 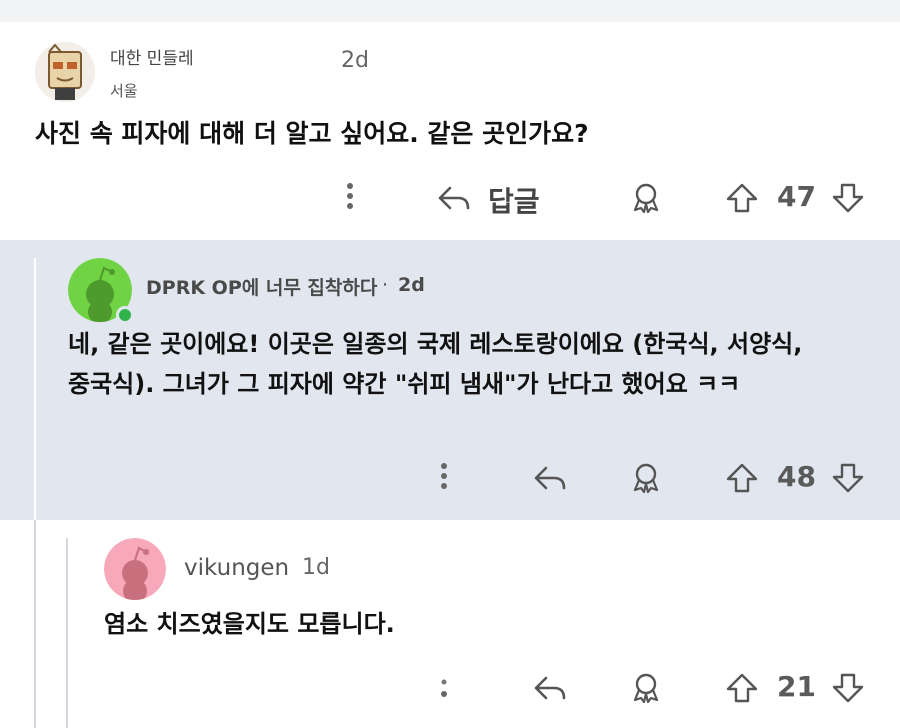 I want to click on timestamp: 1d, so click(x=316, y=567).